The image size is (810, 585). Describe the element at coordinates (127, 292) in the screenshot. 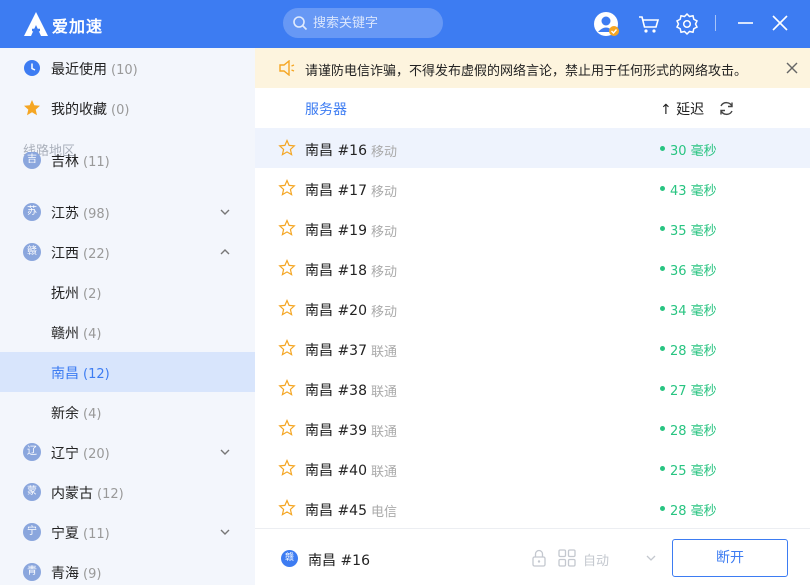

I see `sidebar-item-city: 抚州 (2)` at that location.